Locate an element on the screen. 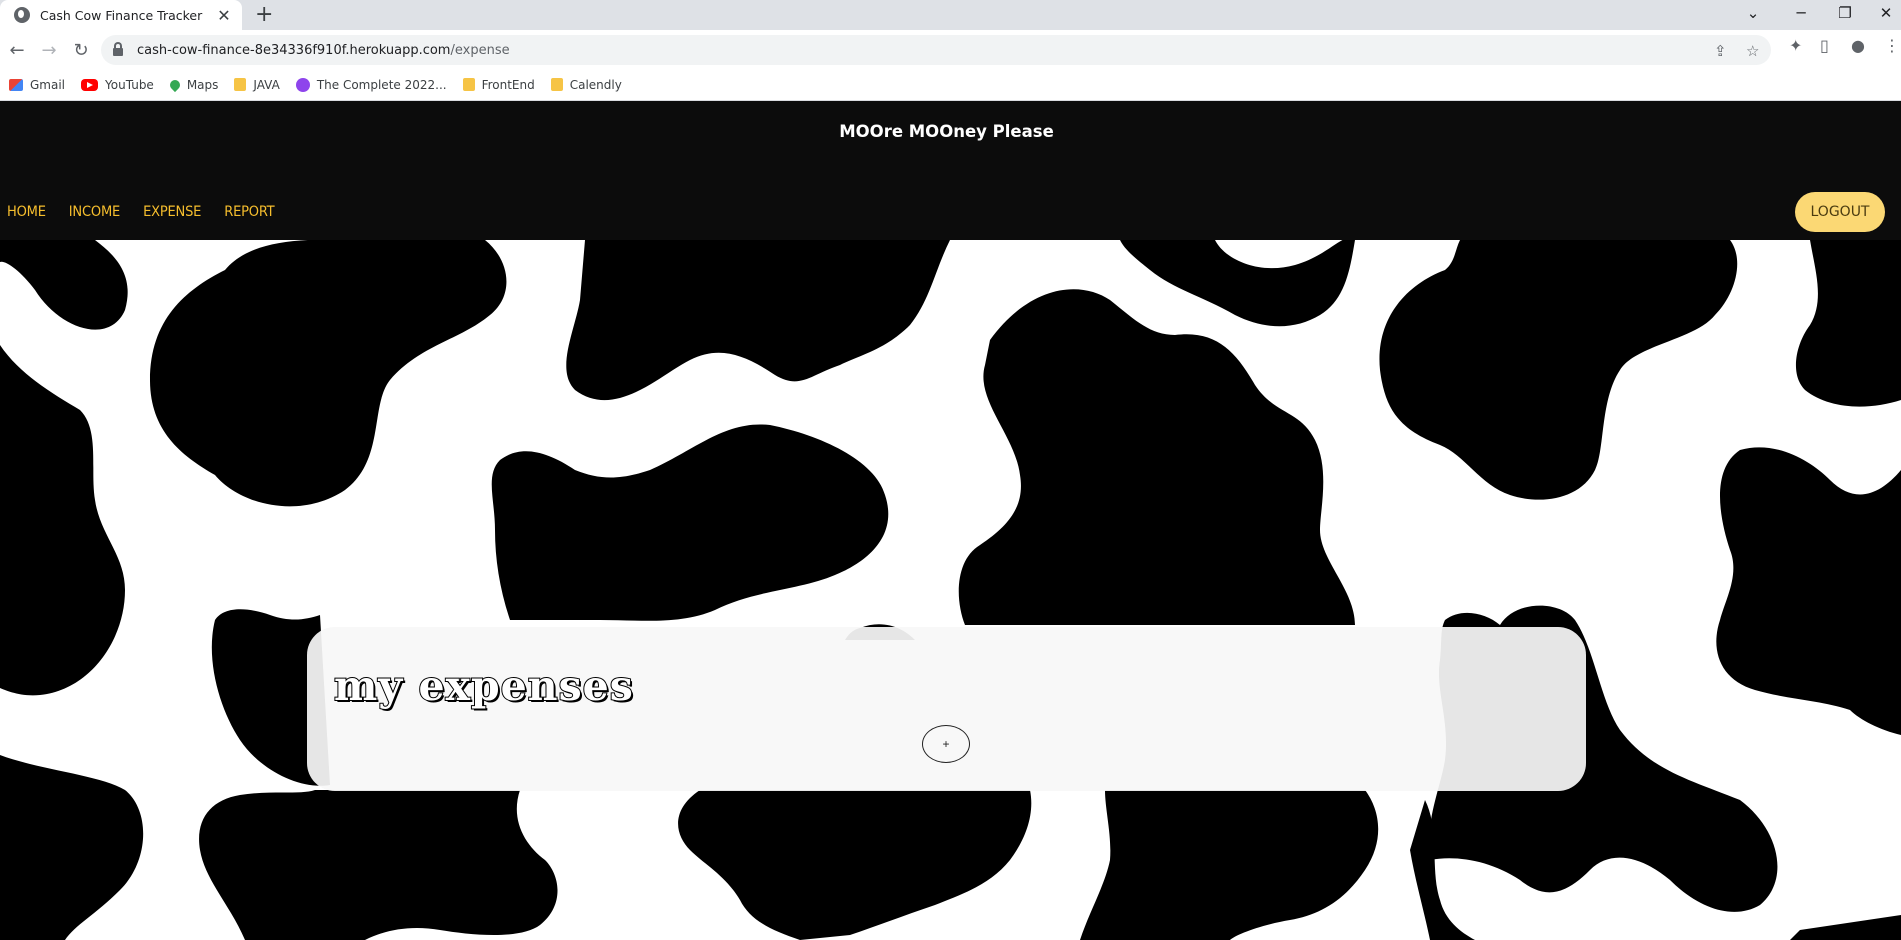  bookmark-gmail: Gmail is located at coordinates (37, 85).